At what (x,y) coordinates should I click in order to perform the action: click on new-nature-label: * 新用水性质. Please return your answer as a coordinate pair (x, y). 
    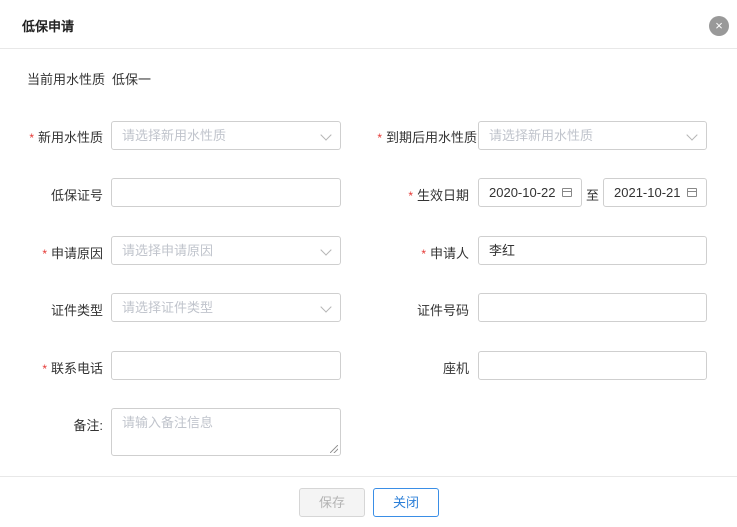
    Looking at the image, I should click on (66, 137).